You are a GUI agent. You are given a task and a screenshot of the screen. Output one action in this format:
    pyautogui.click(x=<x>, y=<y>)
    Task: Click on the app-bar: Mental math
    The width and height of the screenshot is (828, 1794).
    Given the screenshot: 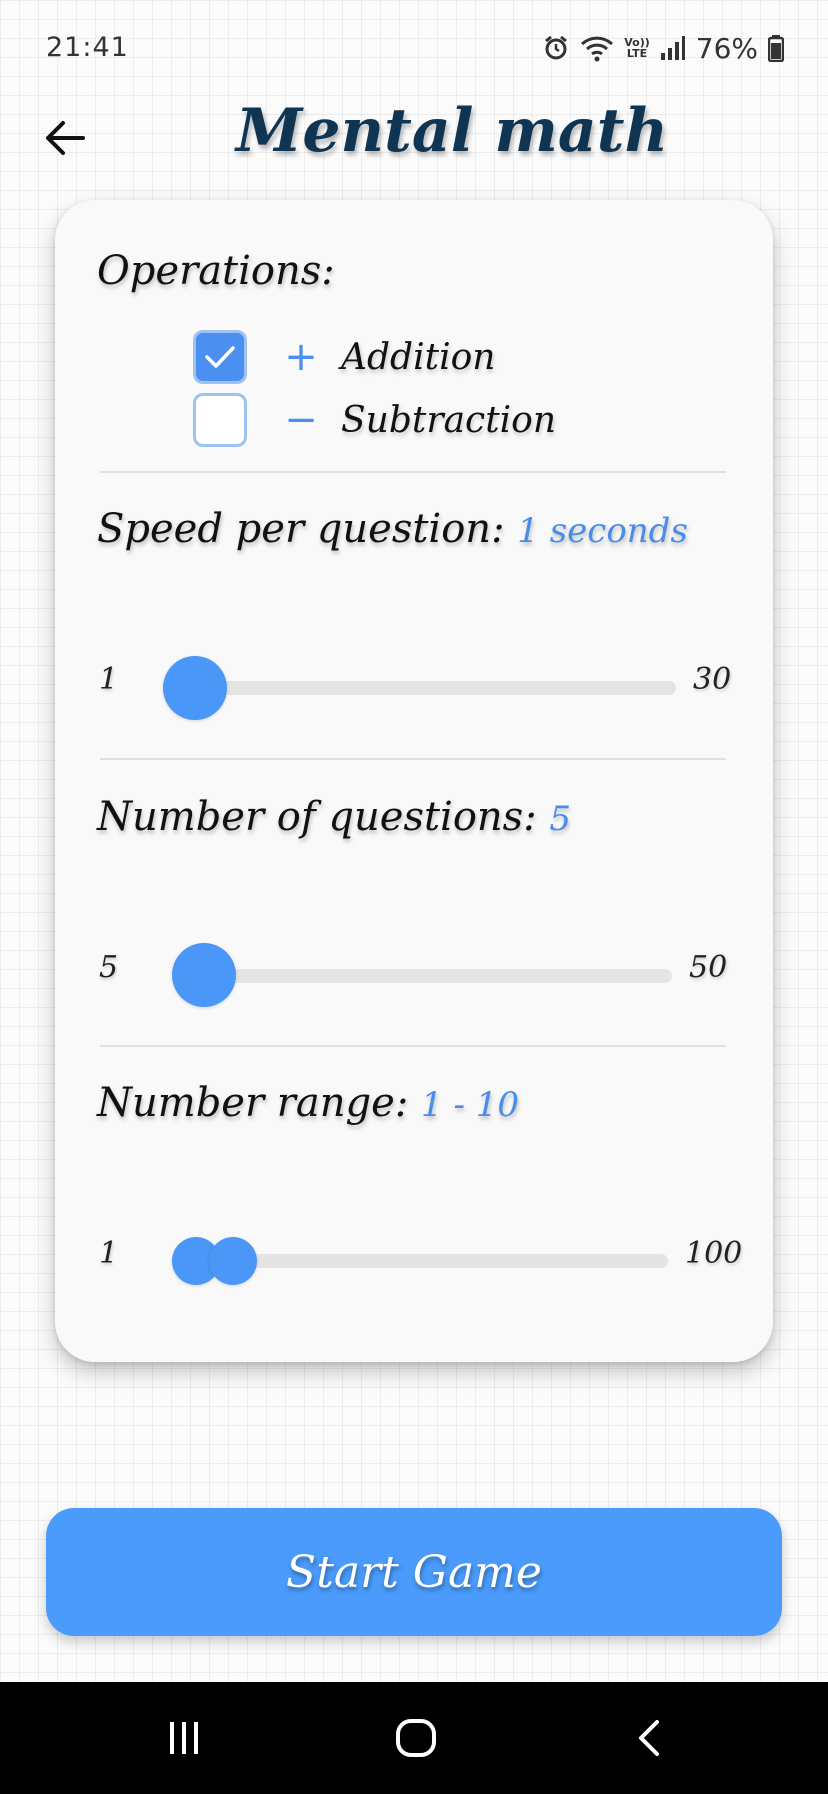 What is the action you would take?
    pyautogui.click(x=414, y=148)
    